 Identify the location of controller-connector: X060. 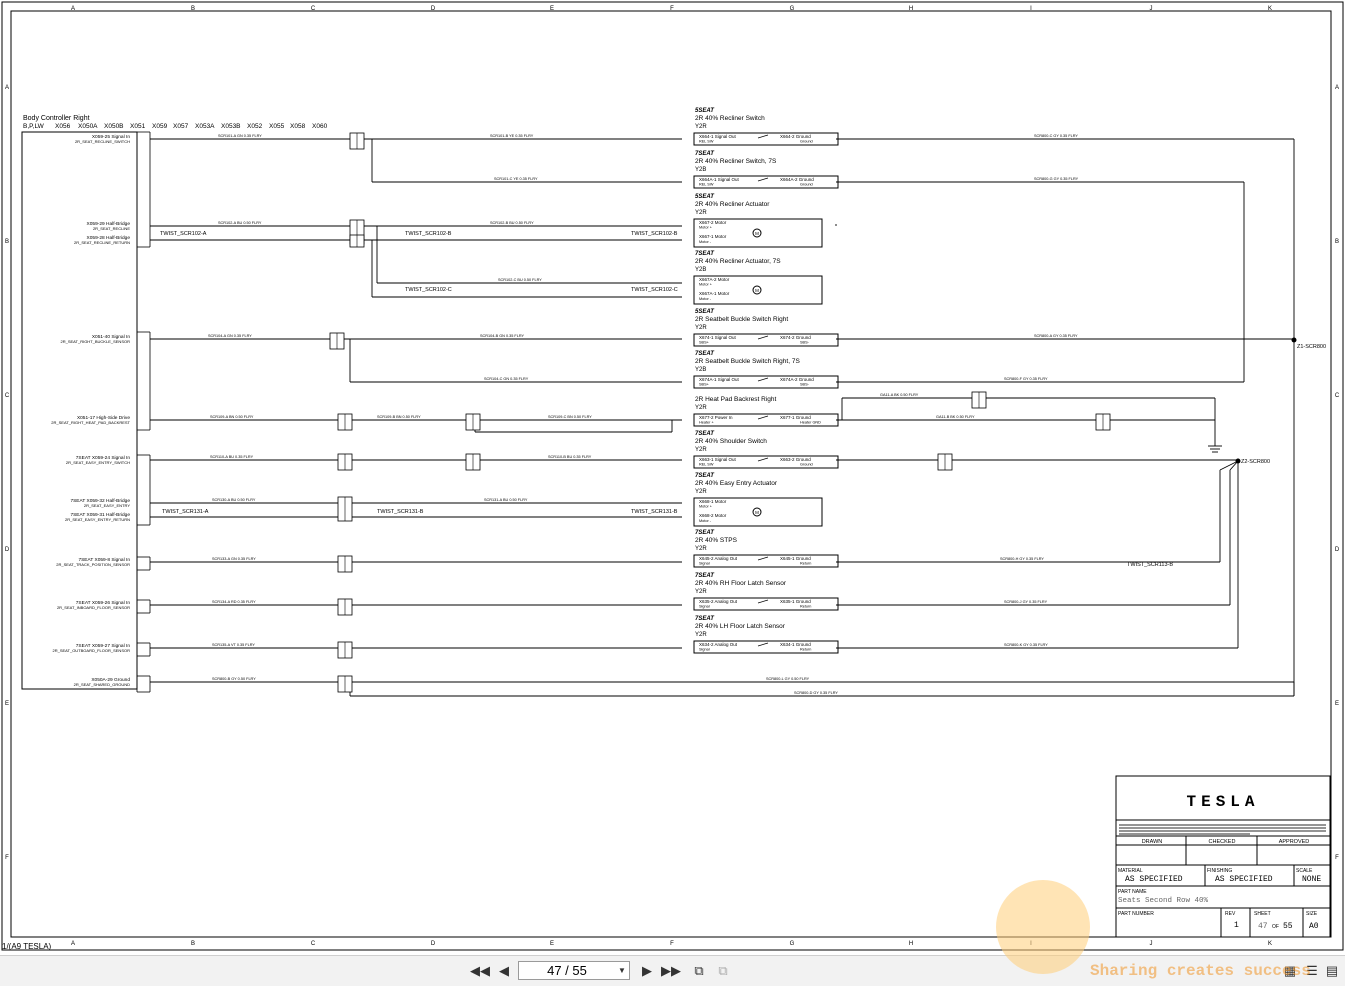
(320, 126).